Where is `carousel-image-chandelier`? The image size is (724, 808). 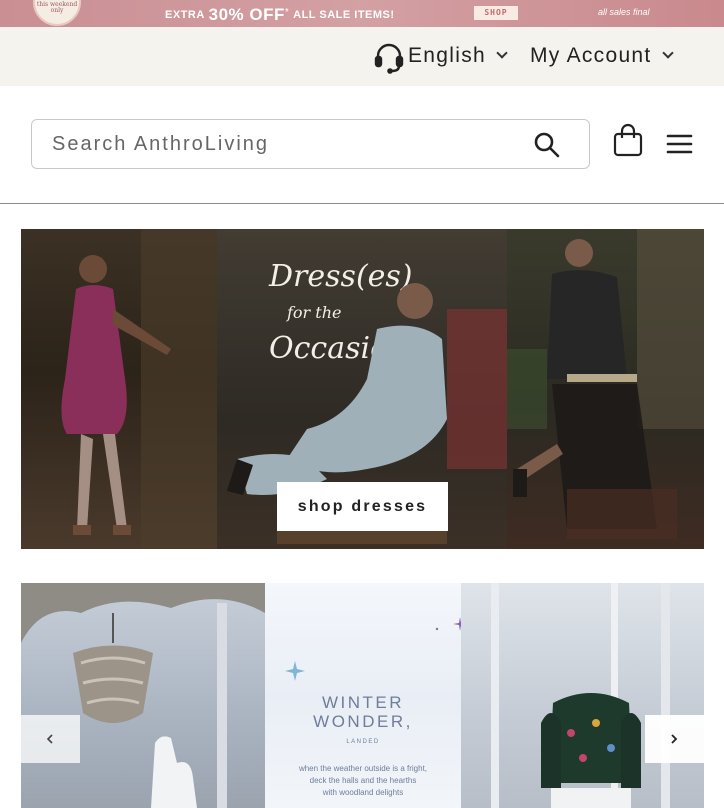 carousel-image-chandelier is located at coordinates (143, 695).